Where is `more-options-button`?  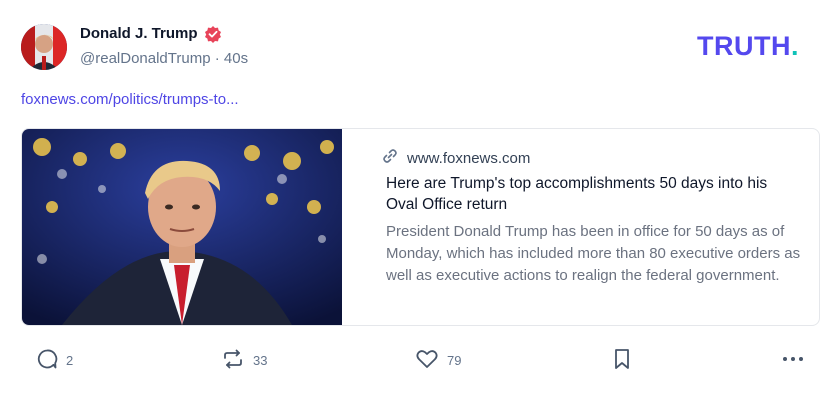 more-options-button is located at coordinates (793, 360).